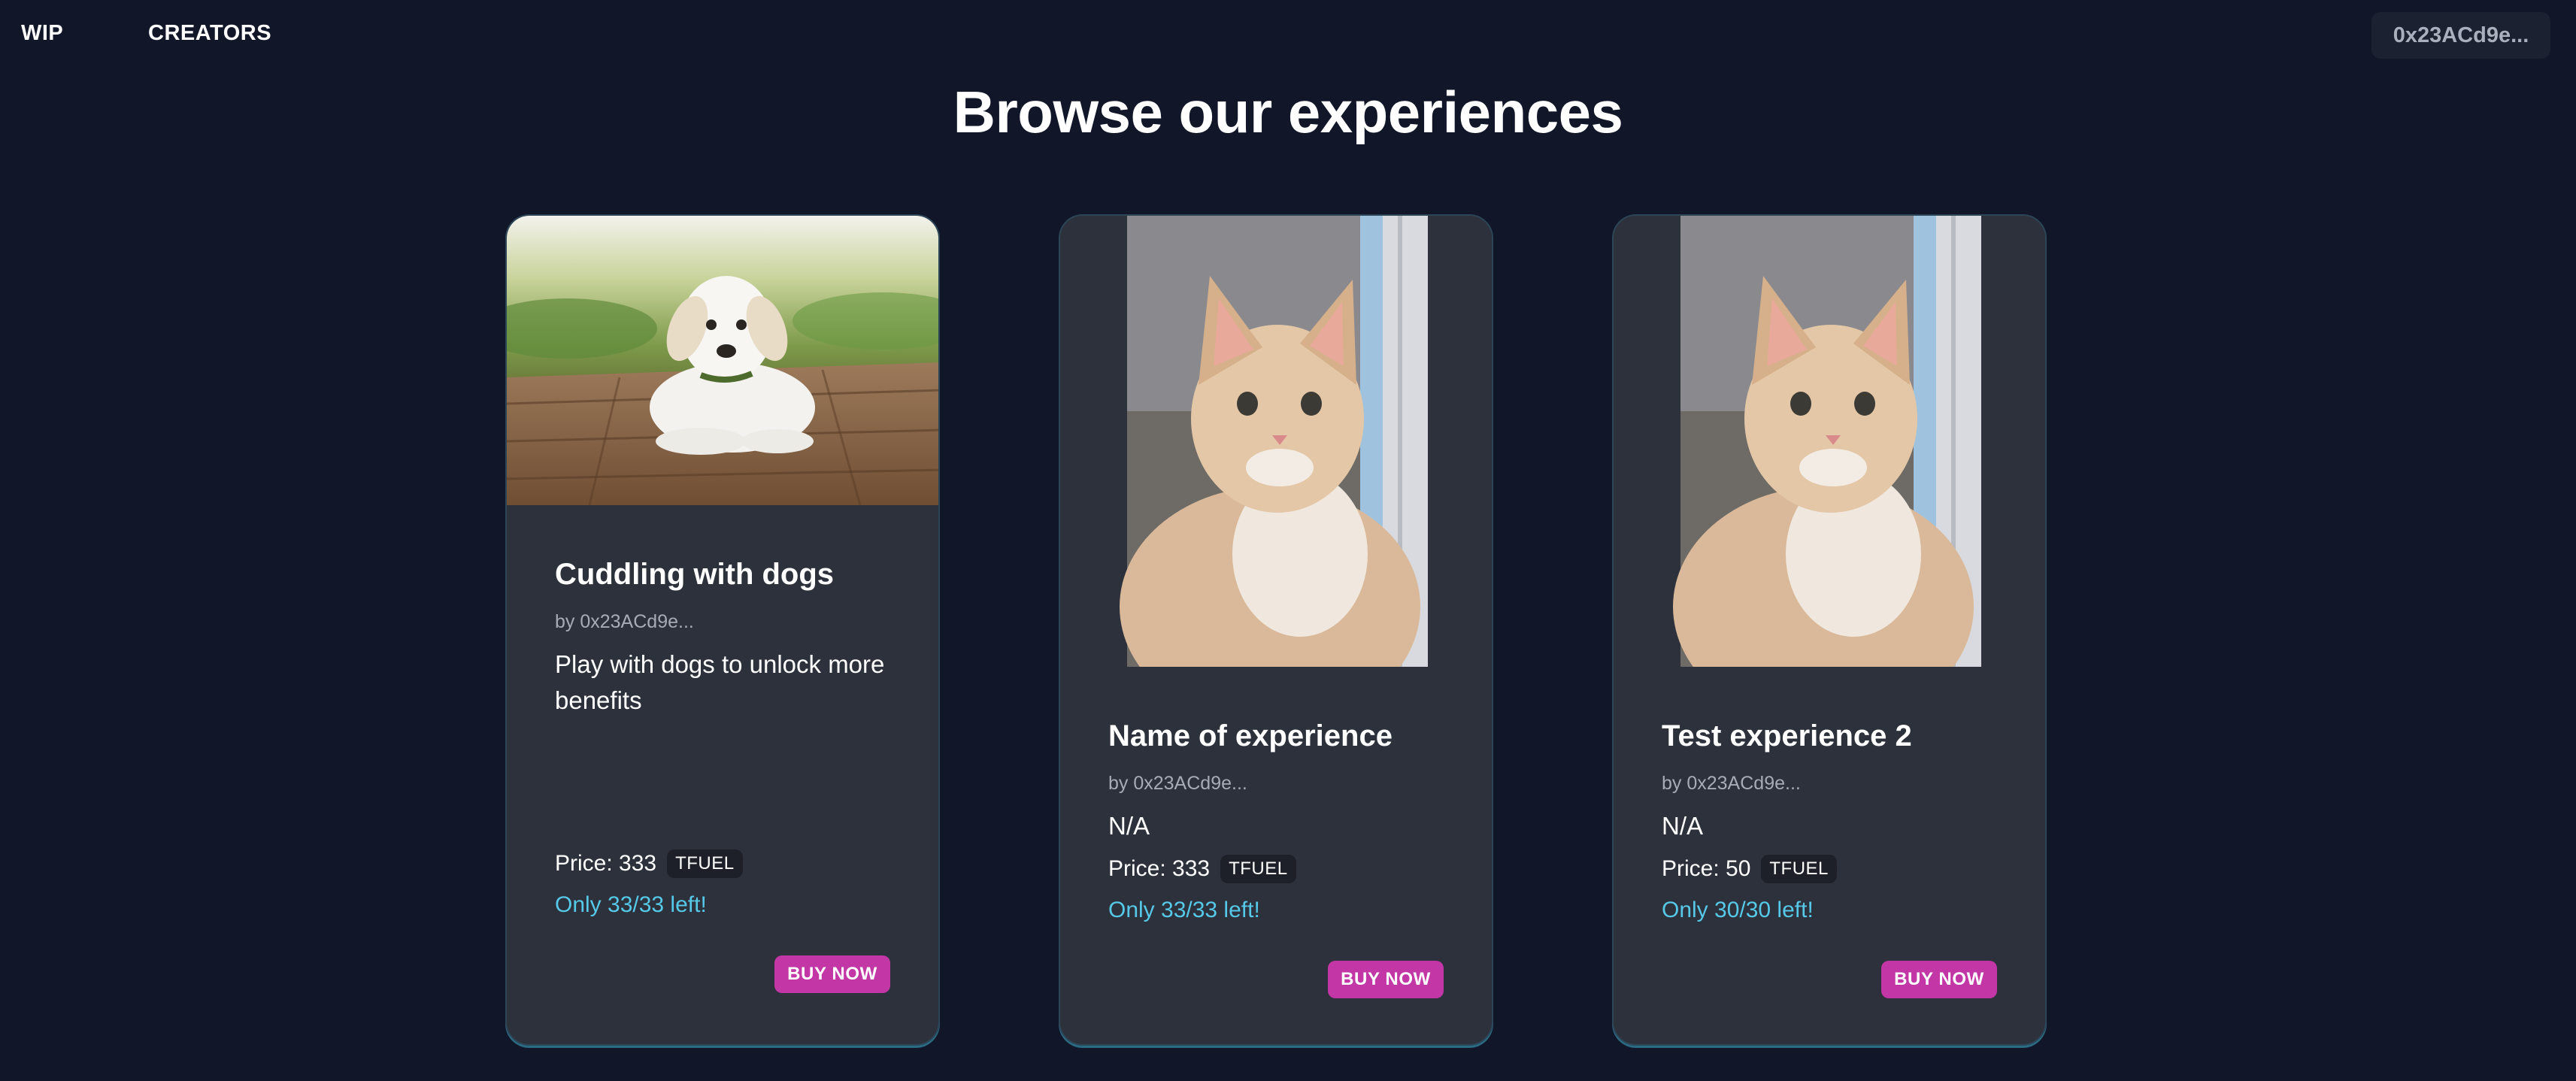 The height and width of the screenshot is (1081, 2576). Describe the element at coordinates (1787, 735) in the screenshot. I see `experience-title: Test experience 2` at that location.